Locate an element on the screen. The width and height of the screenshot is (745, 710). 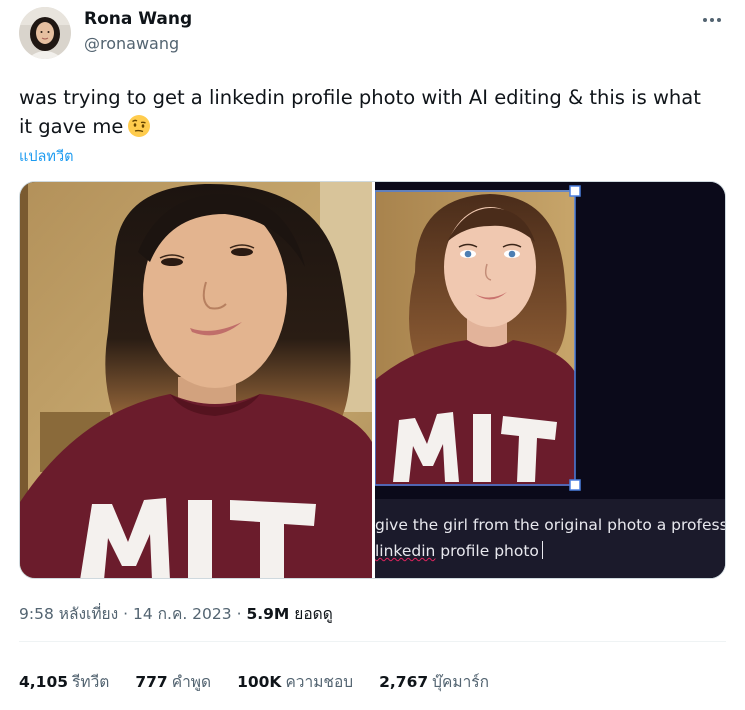
retweets-count: 4,105 is located at coordinates (44, 682).